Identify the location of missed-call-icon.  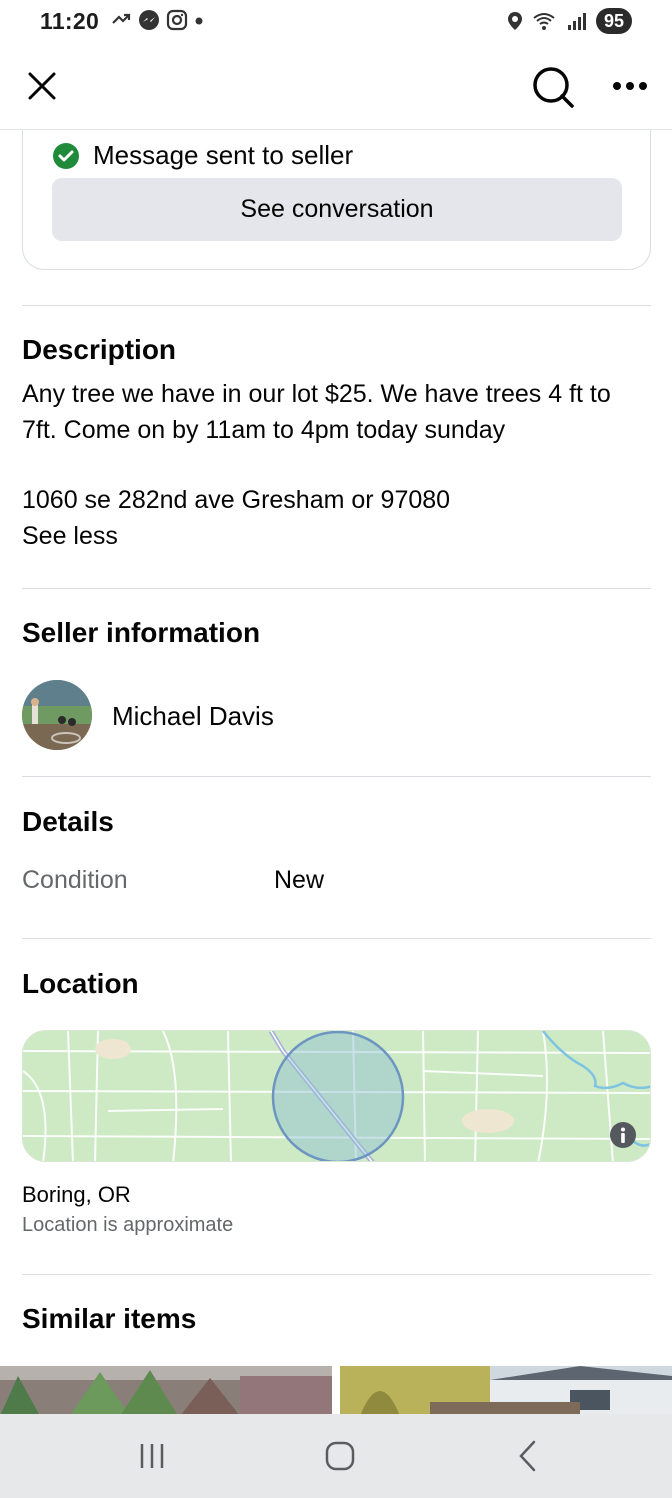
(121, 18).